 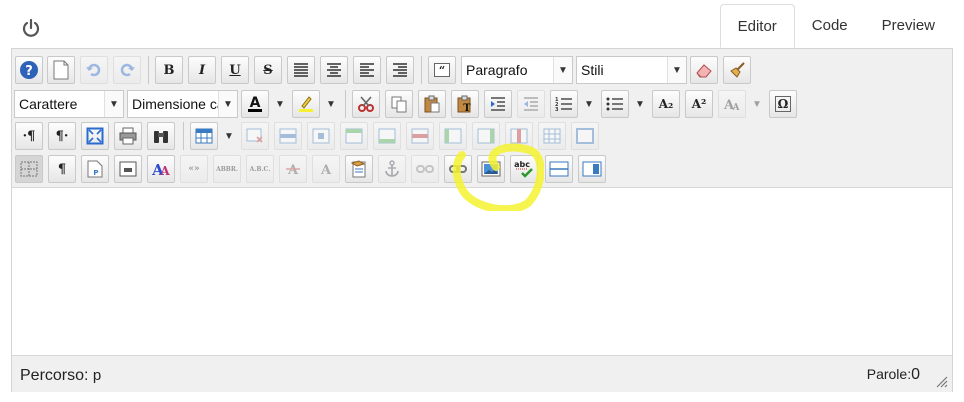 What do you see at coordinates (830, 26) in the screenshot?
I see `tab-code: Code` at bounding box center [830, 26].